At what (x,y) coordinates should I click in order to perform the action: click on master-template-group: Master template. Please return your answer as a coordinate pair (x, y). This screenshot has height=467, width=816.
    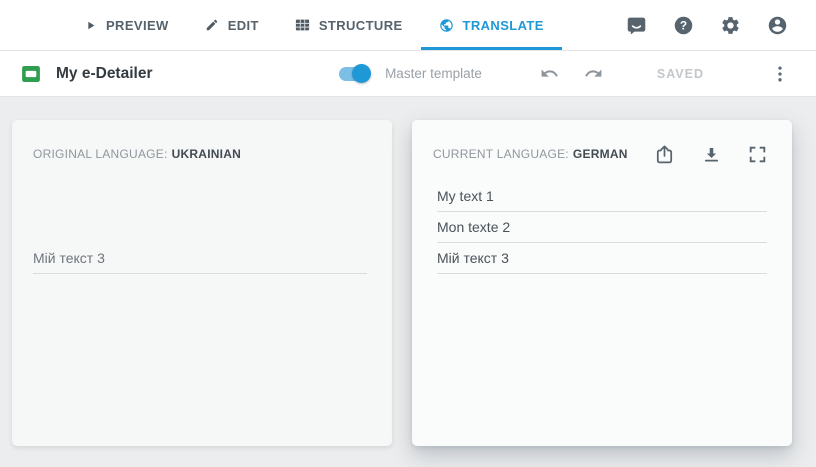
    Looking at the image, I should click on (410, 73).